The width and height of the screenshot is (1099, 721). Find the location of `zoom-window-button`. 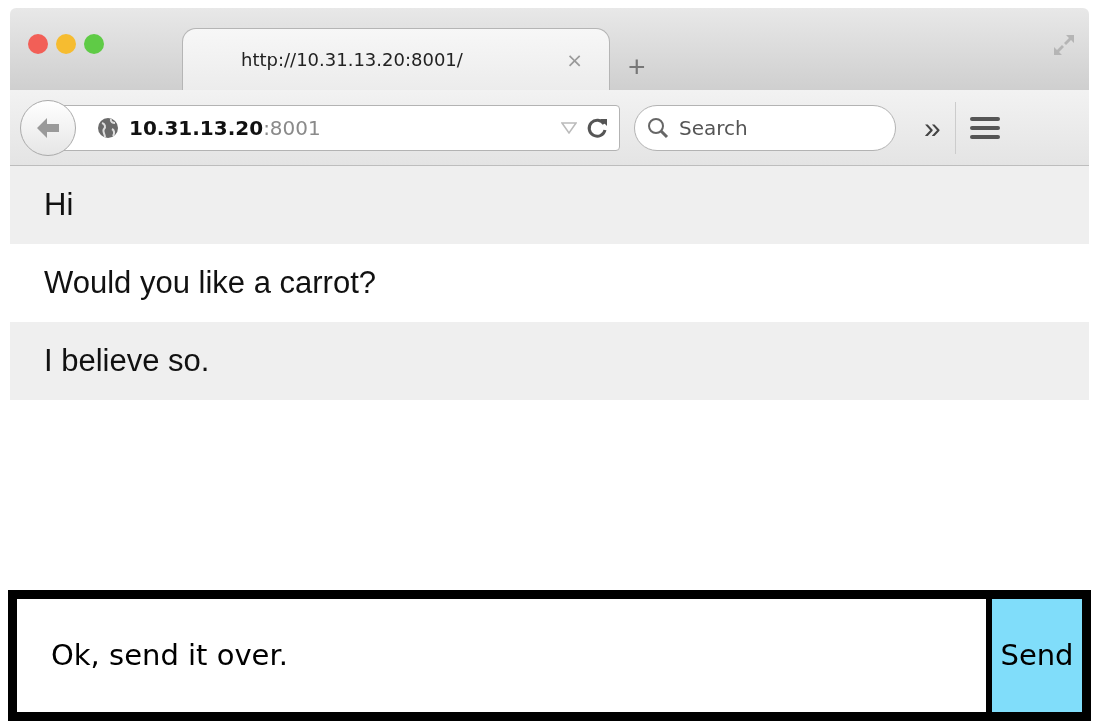

zoom-window-button is located at coordinates (94, 44).